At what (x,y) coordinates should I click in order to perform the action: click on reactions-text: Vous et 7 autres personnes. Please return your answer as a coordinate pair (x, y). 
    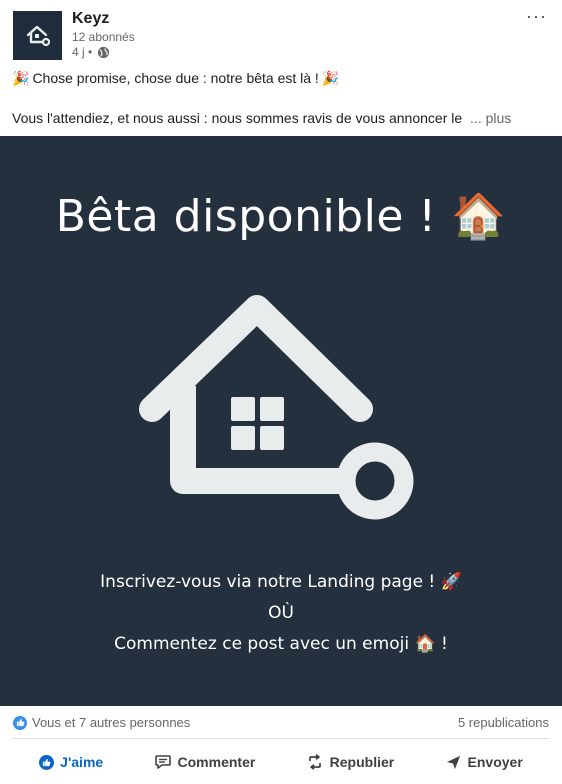
    Looking at the image, I should click on (111, 722).